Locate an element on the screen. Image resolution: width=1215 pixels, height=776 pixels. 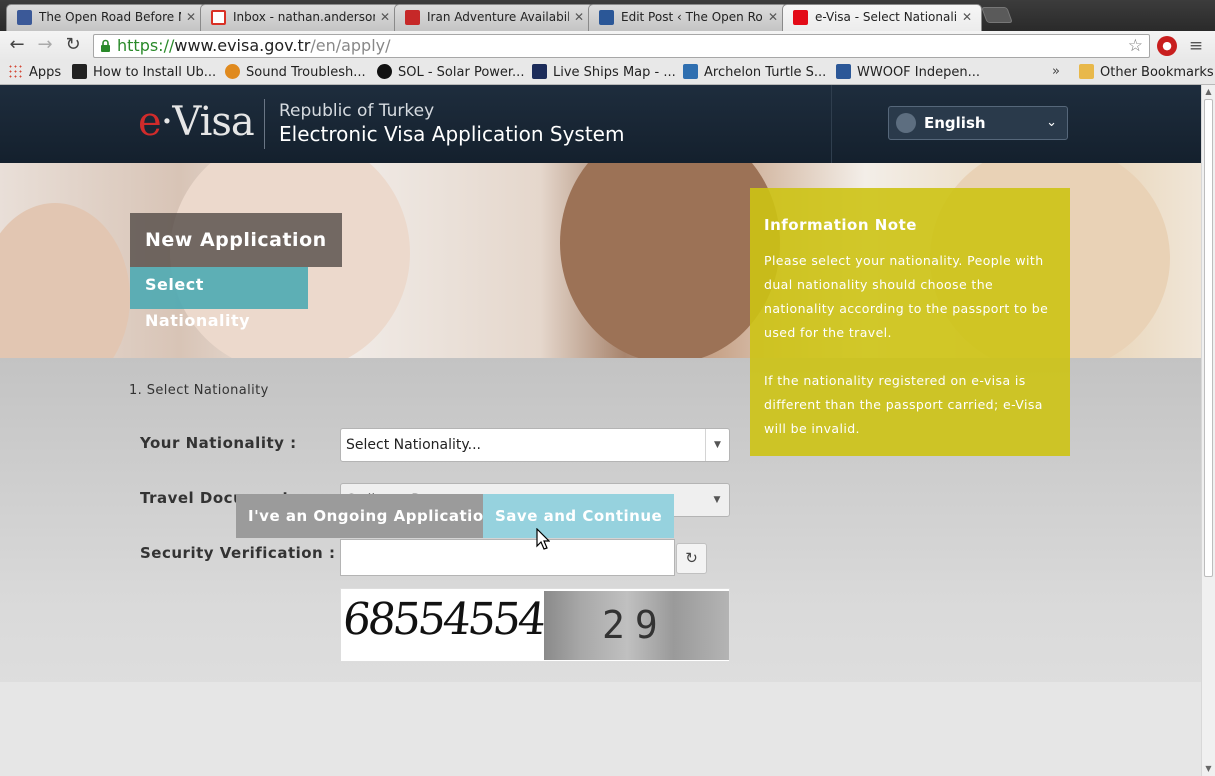
ubuntu-icon is located at coordinates (232, 71).